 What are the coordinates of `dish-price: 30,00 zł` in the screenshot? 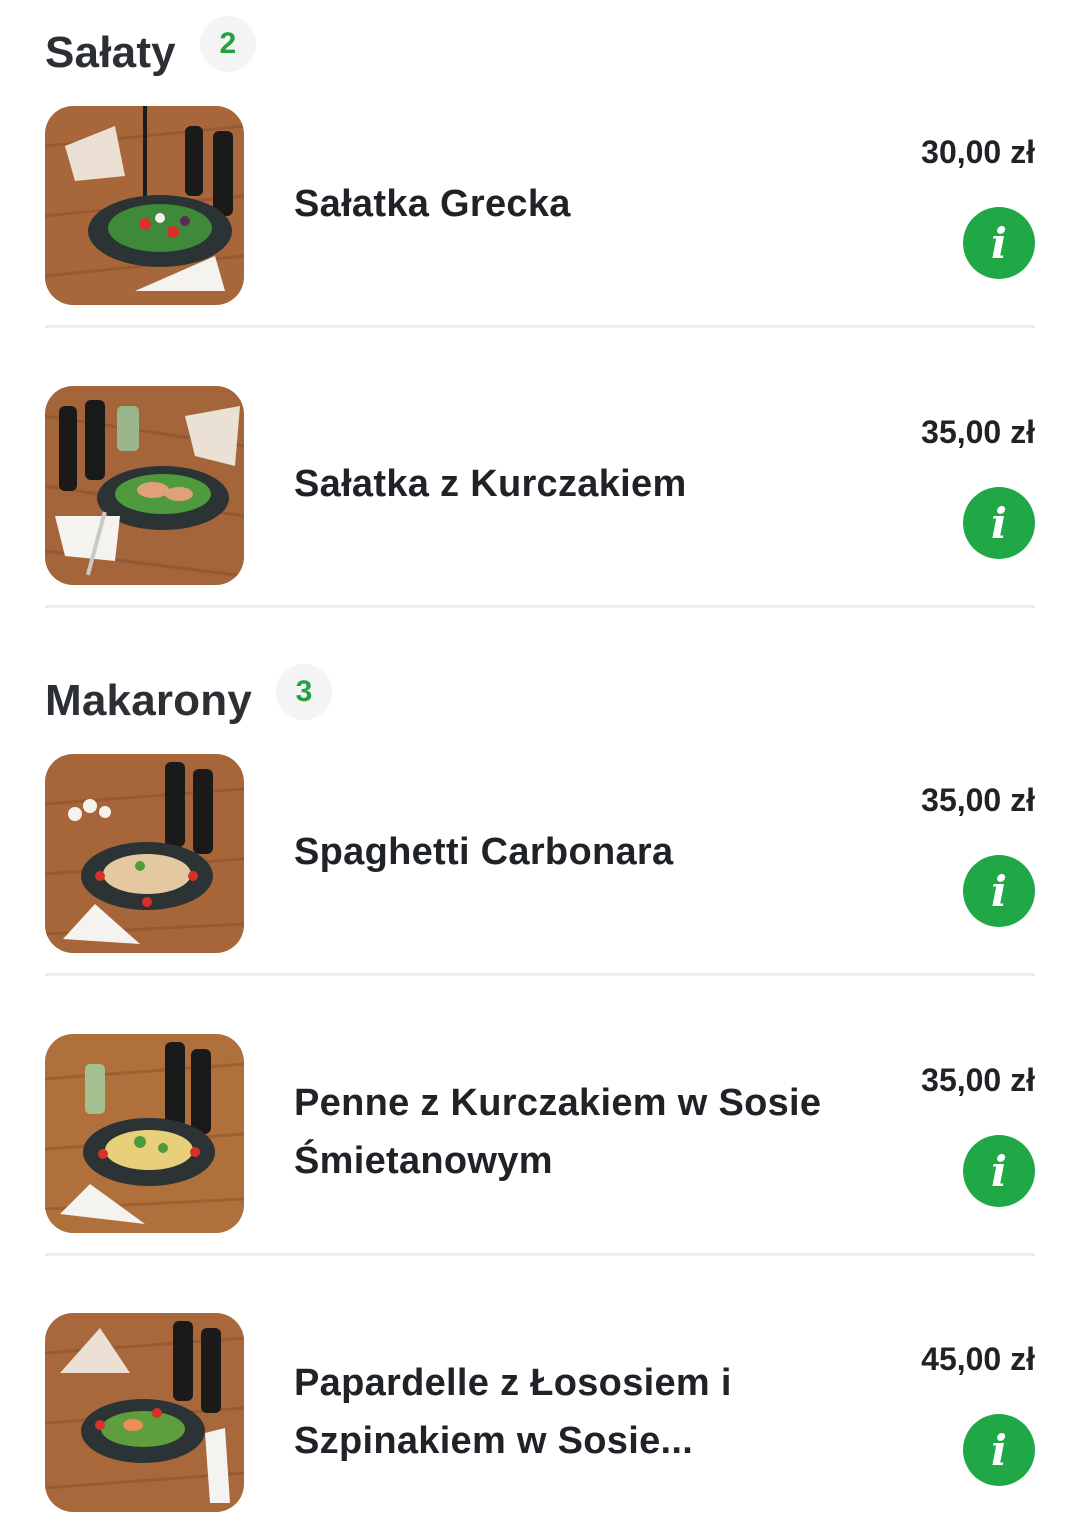 It's located at (978, 152).